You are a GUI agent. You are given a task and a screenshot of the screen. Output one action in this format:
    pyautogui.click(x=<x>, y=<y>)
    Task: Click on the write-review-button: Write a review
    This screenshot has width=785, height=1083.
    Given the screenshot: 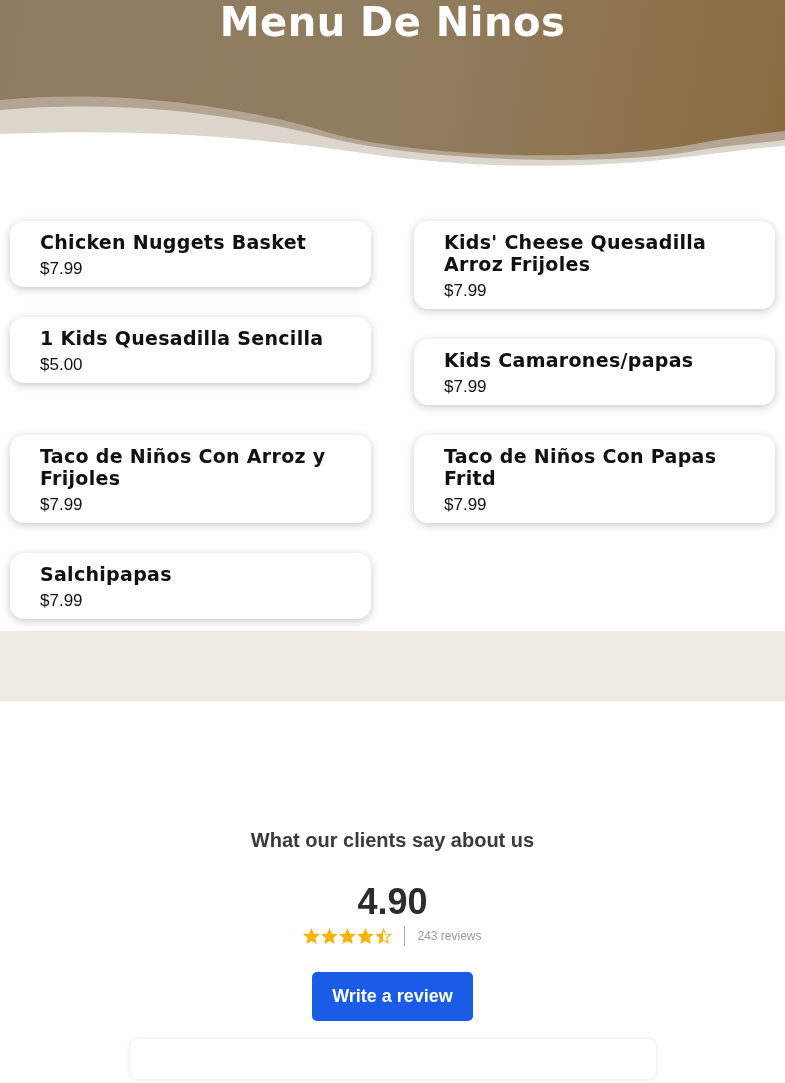 What is the action you would take?
    pyautogui.click(x=392, y=996)
    